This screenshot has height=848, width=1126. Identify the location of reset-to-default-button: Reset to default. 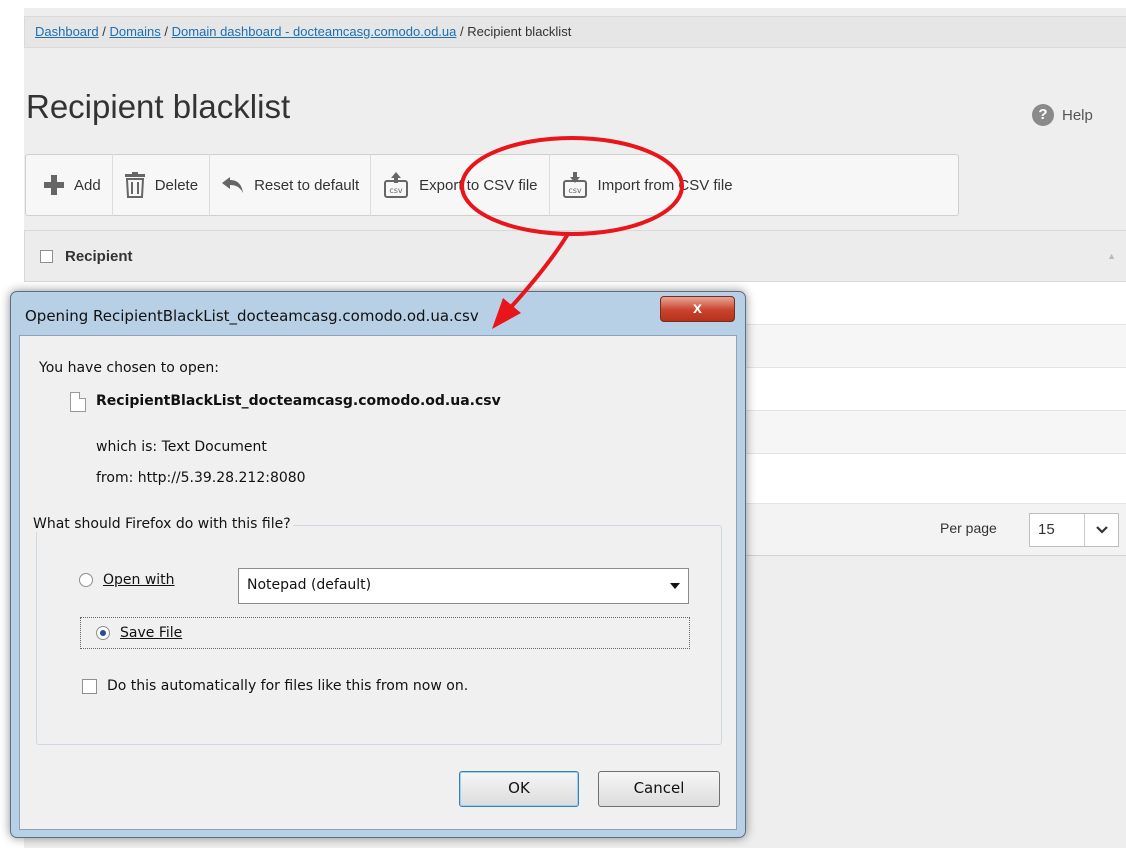
(291, 185).